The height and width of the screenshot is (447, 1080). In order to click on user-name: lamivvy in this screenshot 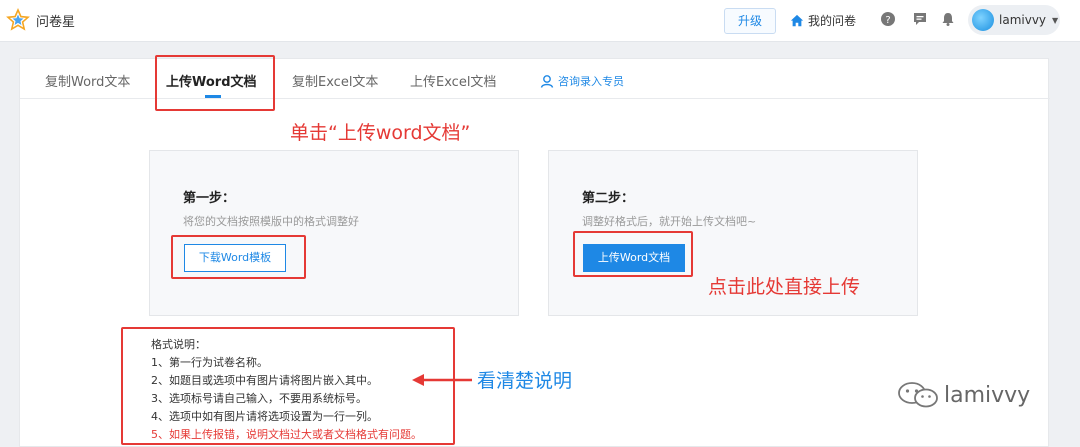, I will do `click(1023, 20)`.